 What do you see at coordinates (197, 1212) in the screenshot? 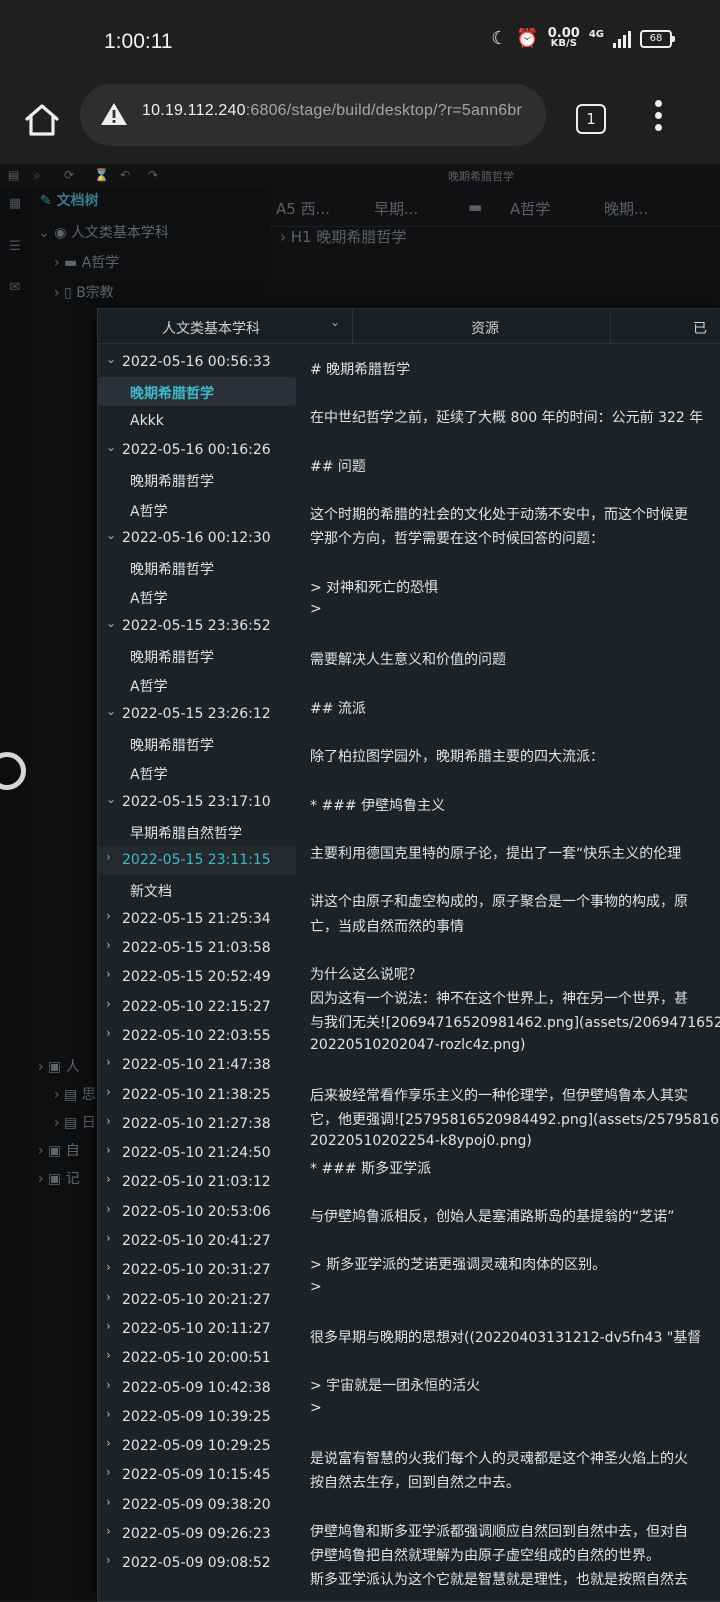
I see `history-group: › 2022-05-10 20:53:06` at bounding box center [197, 1212].